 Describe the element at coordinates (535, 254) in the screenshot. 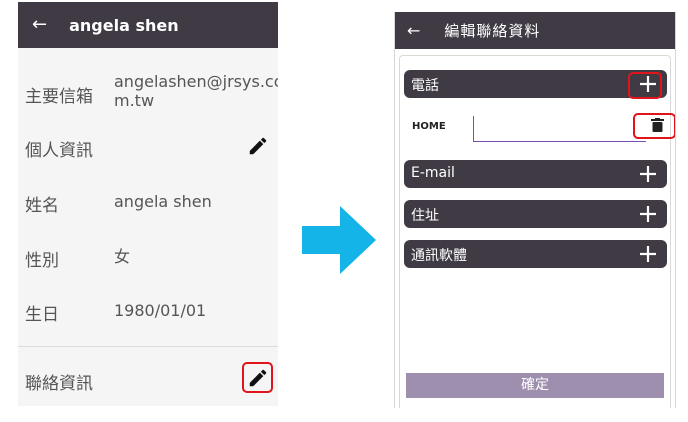

I see `section-messaging-apps: 通訊軟體` at that location.